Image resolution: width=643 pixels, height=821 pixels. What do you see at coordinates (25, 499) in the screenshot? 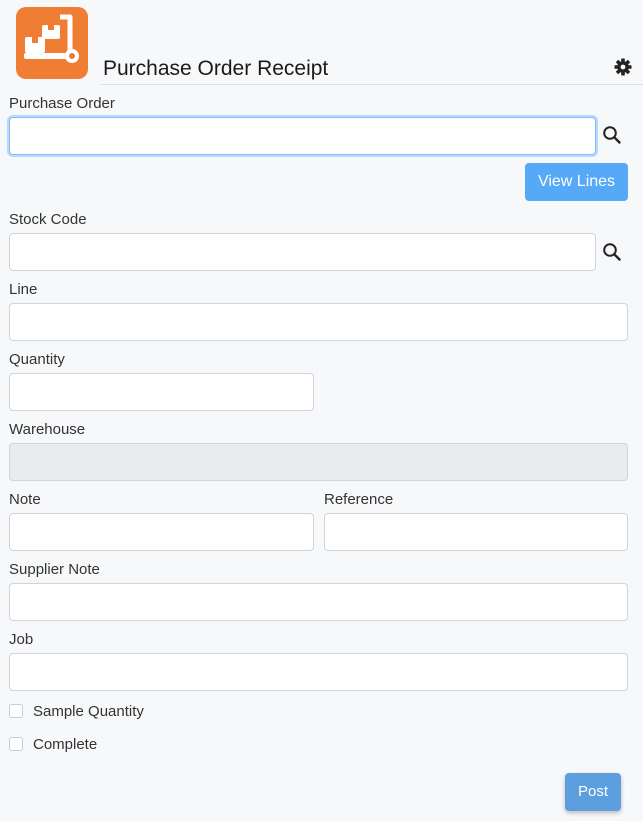
I see `note-label: Note` at bounding box center [25, 499].